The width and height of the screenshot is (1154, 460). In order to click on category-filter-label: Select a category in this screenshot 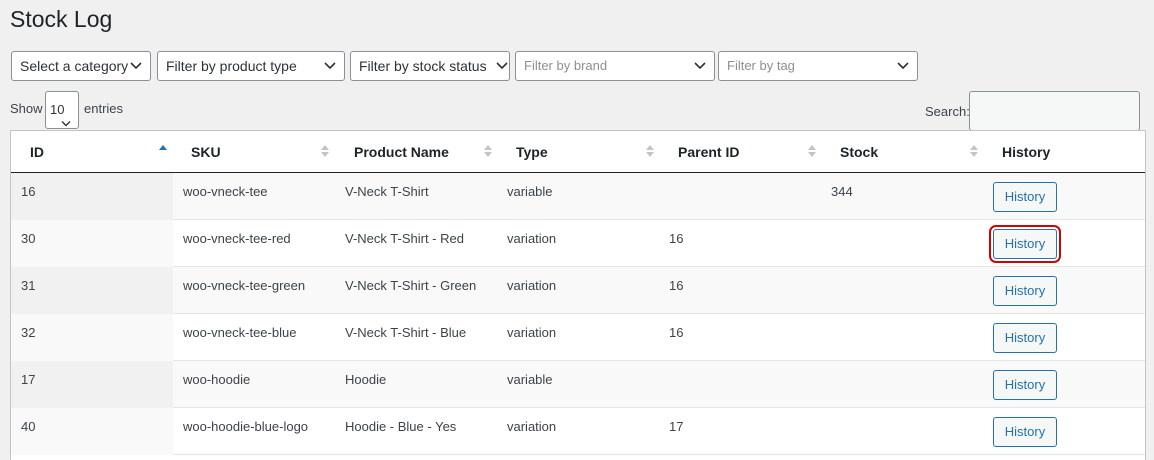, I will do `click(74, 66)`.